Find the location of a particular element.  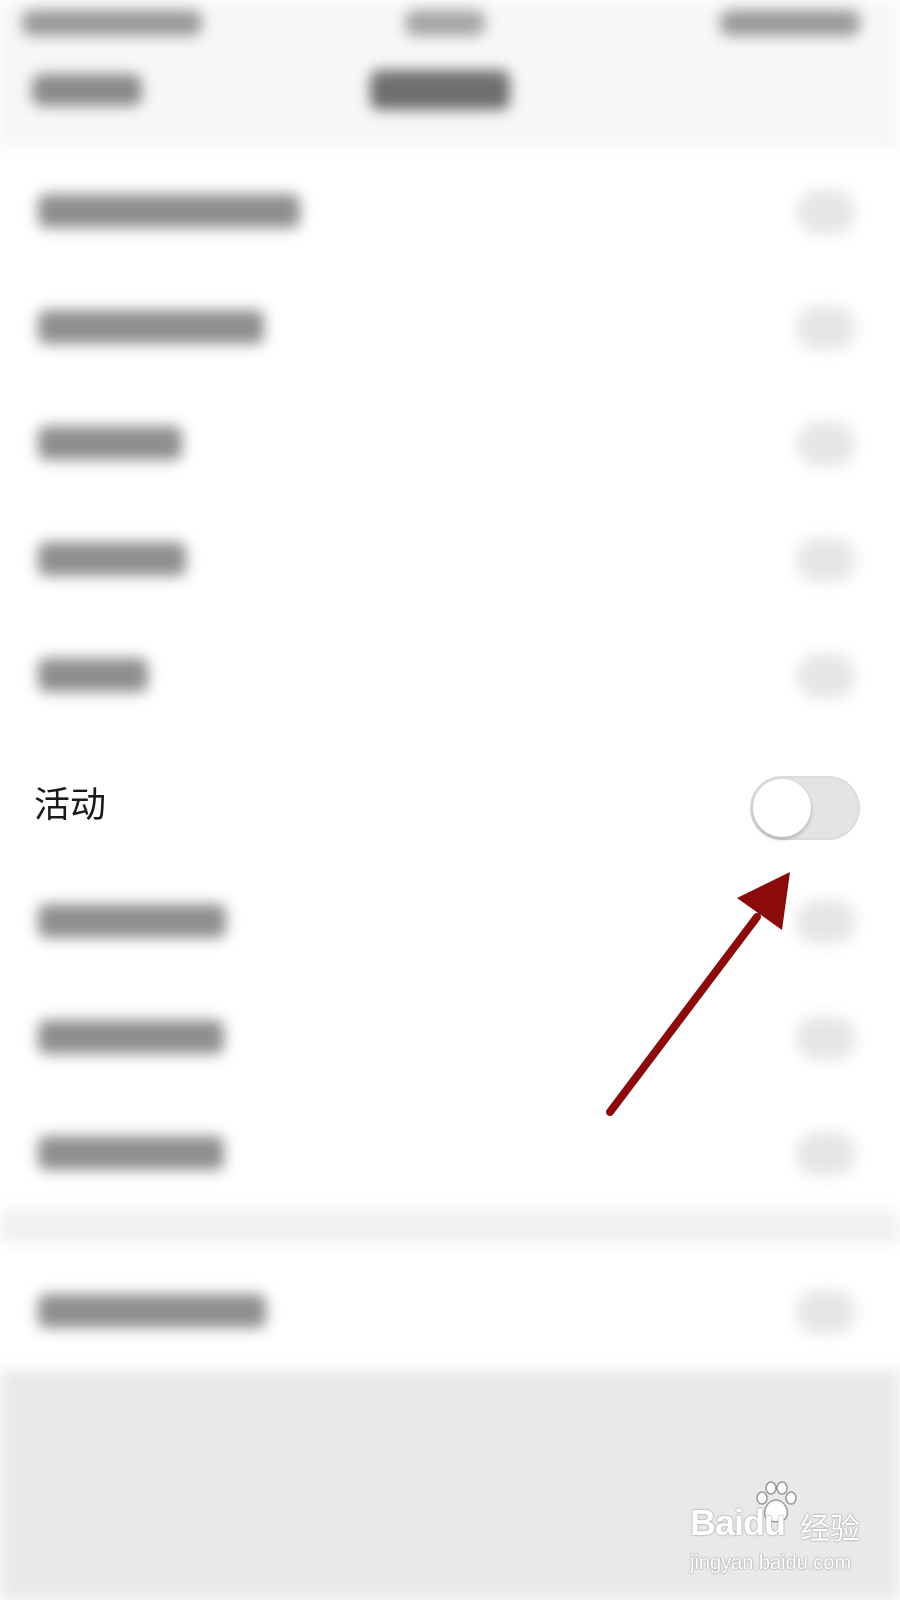

blurred-page-title is located at coordinates (440, 90).